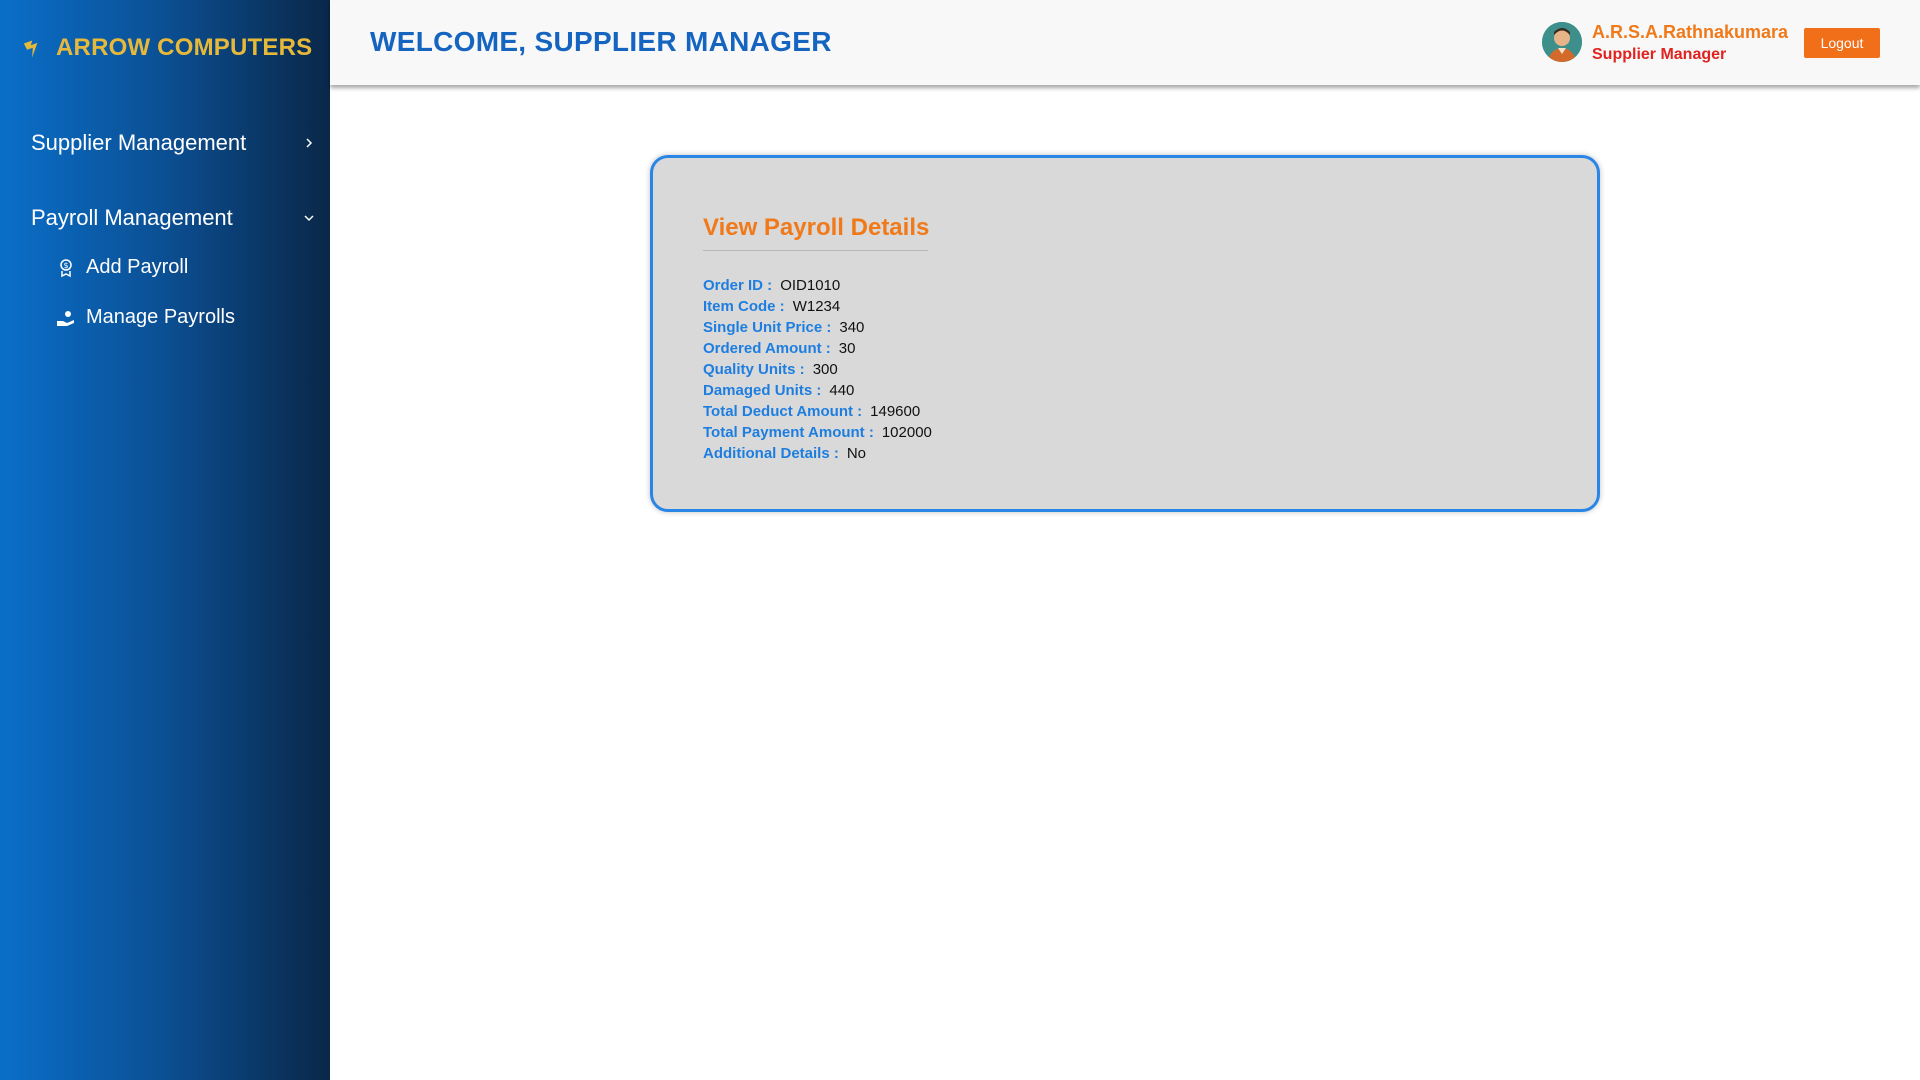  What do you see at coordinates (744, 306) in the screenshot?
I see `detail-label: Item Code :` at bounding box center [744, 306].